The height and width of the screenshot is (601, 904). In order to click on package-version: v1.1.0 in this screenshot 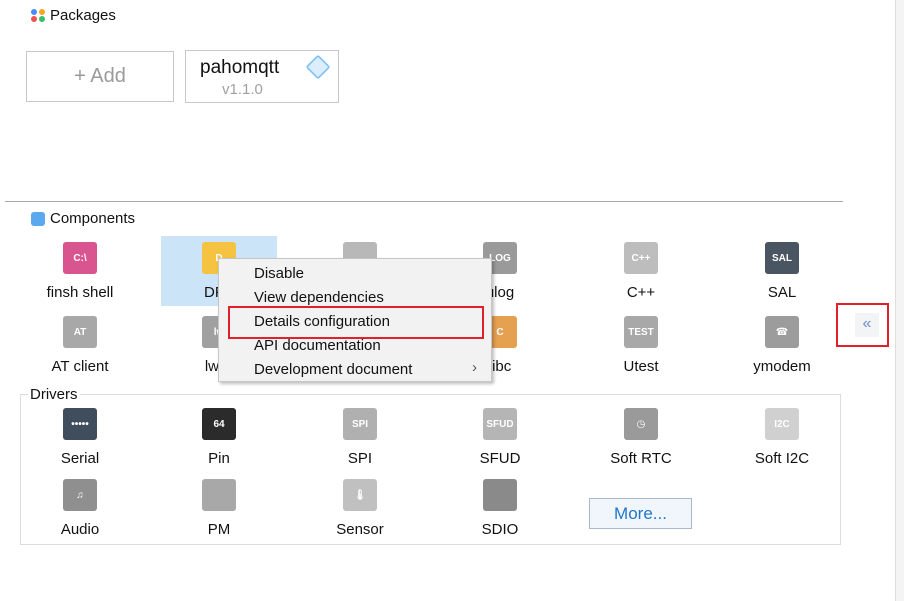, I will do `click(242, 89)`.